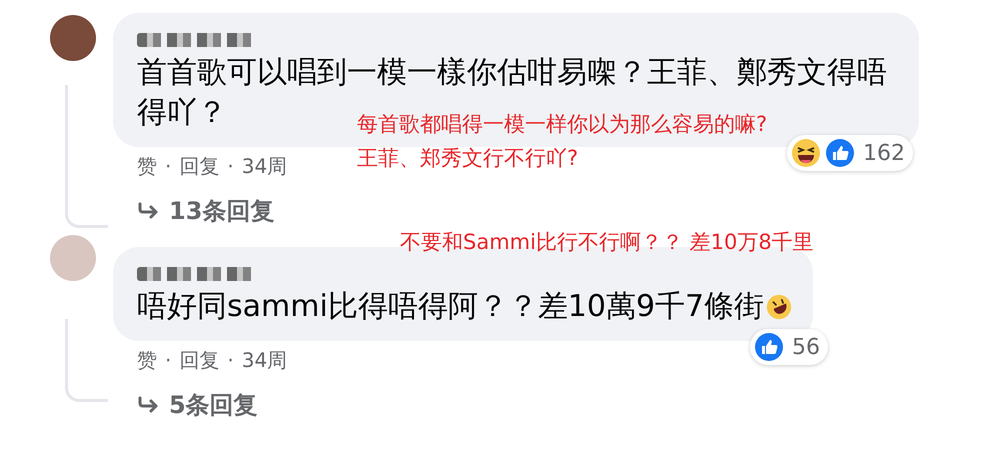 Image resolution: width=996 pixels, height=449 pixels. I want to click on reaction-count: 56, so click(806, 347).